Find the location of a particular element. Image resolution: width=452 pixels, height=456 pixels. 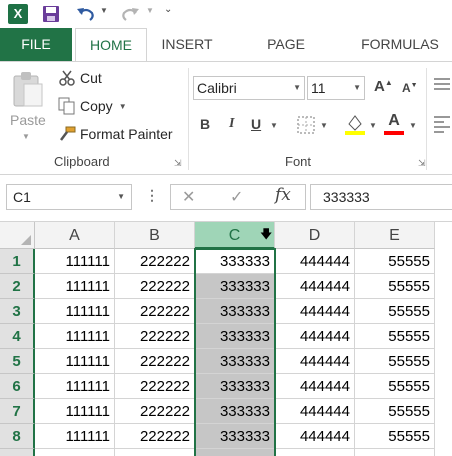

copy-button: Copy ▼ is located at coordinates (92, 106).